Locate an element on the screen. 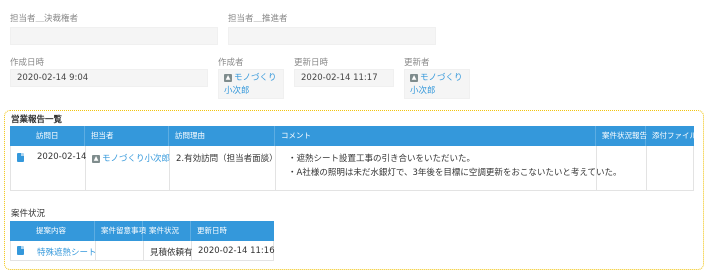 The height and width of the screenshot is (274, 710). case-status-header: 提案内容 案件留意事項 案件状況 更新日時 is located at coordinates (142, 231).